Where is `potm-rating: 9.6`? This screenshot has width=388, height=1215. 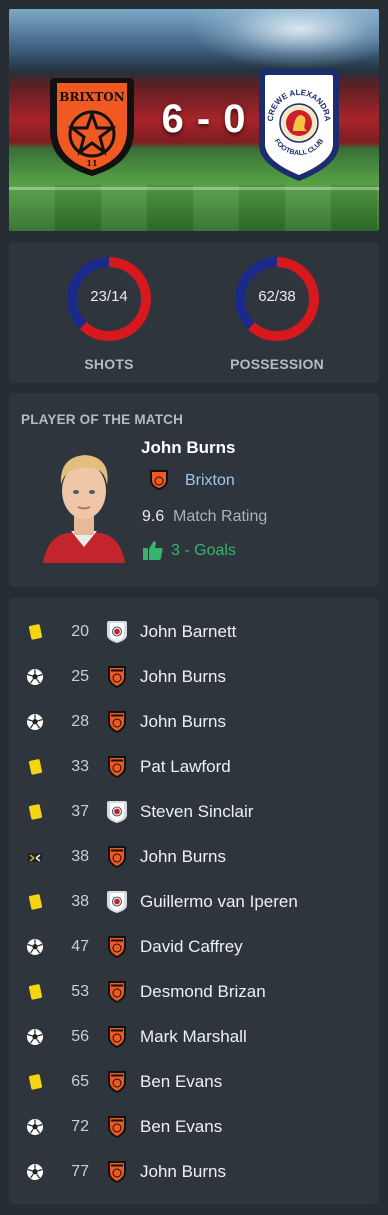 potm-rating: 9.6 is located at coordinates (153, 516).